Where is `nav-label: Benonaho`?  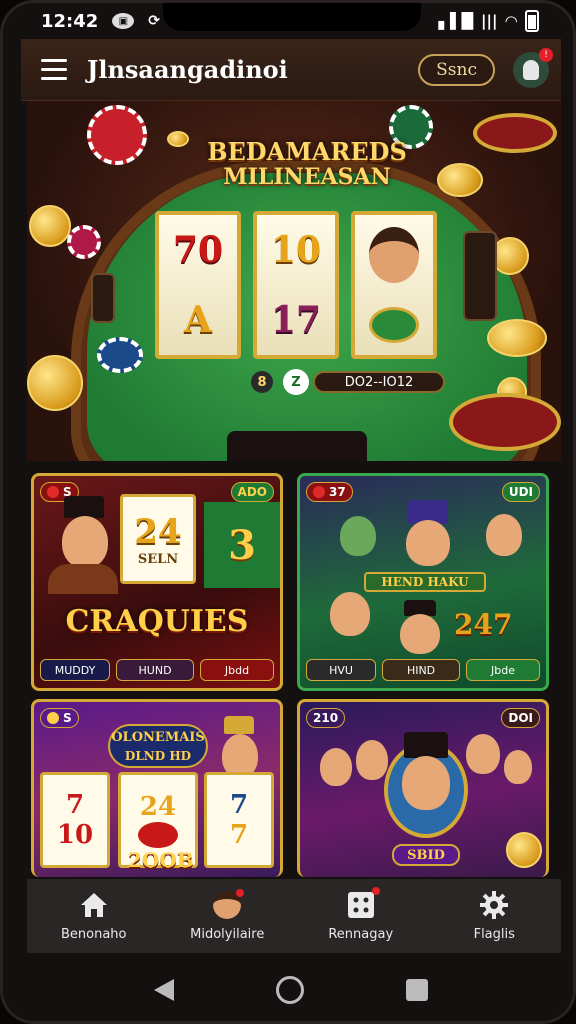 nav-label: Benonaho is located at coordinates (93, 934).